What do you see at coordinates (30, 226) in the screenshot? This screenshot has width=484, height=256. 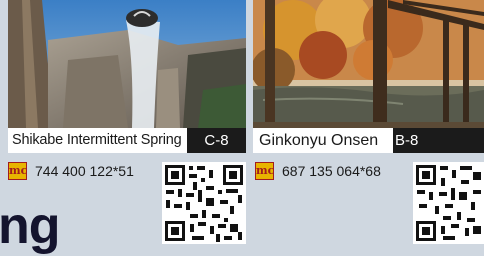 I see `section-heading-fragment: ng` at bounding box center [30, 226].